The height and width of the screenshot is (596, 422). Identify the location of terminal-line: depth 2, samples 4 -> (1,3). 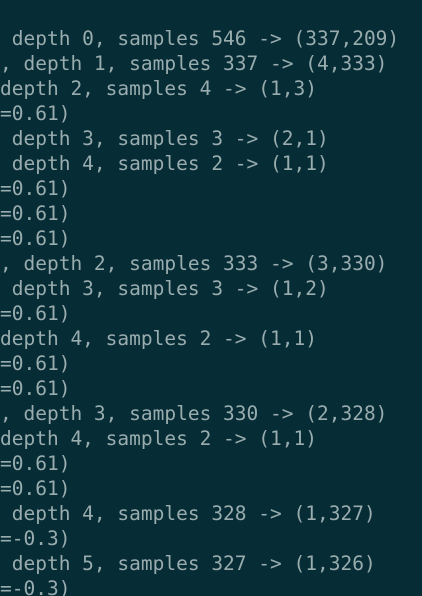
(158, 88).